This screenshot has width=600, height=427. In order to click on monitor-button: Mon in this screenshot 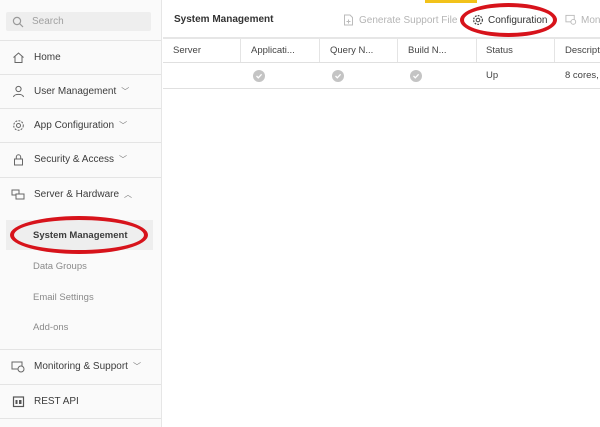, I will do `click(582, 20)`.